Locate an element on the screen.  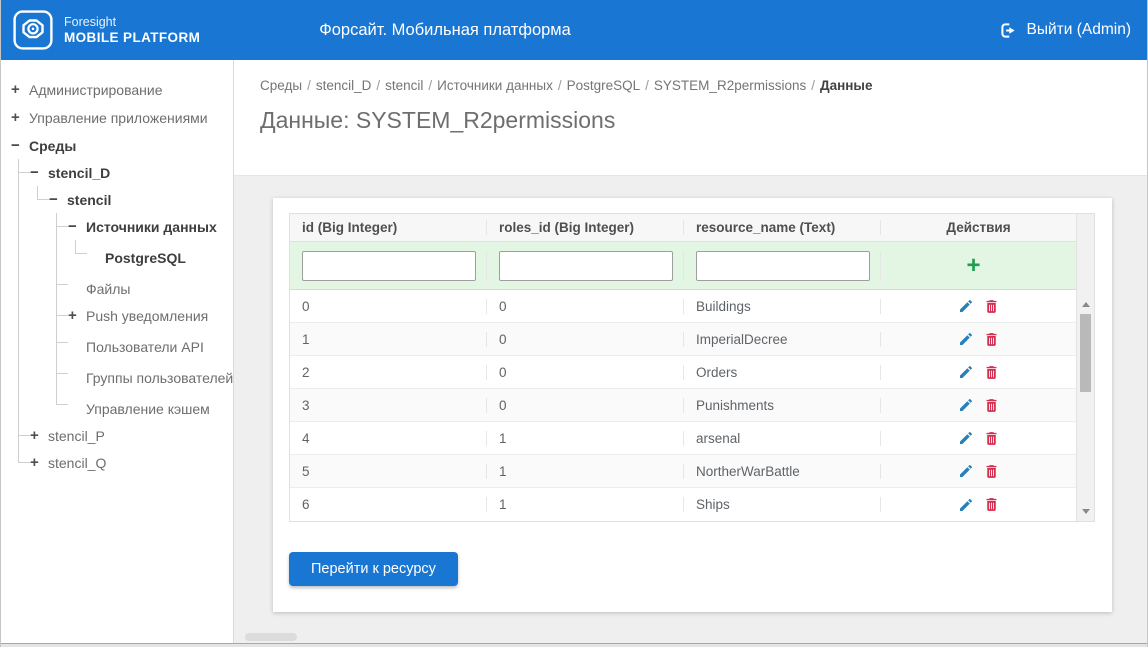
sidebar-item-postgresql: PostgreSQL is located at coordinates (136, 258).